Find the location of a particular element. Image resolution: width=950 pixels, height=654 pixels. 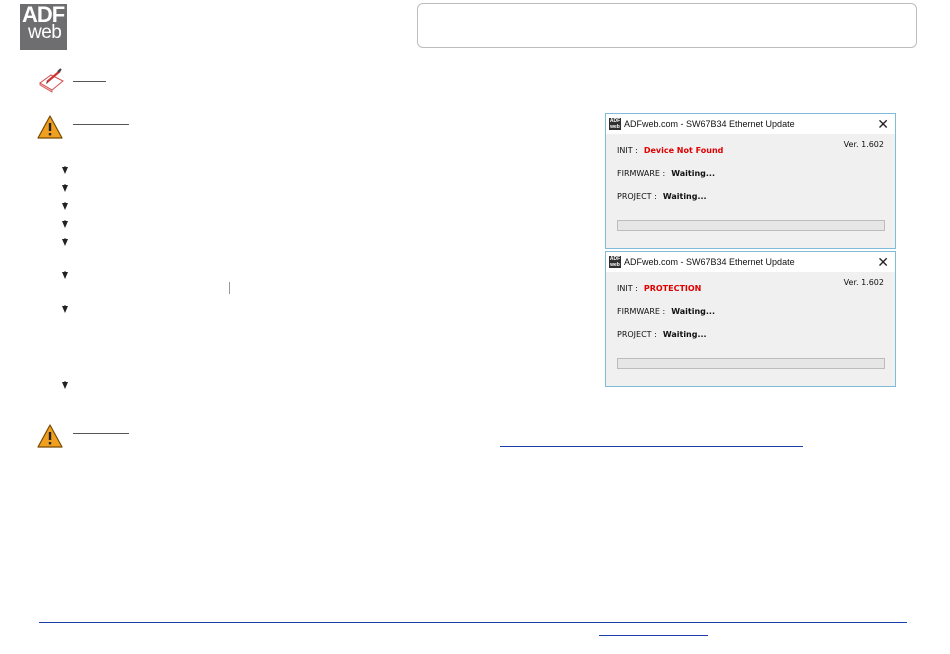

init-status: INIT : Device Not Found is located at coordinates (670, 150).